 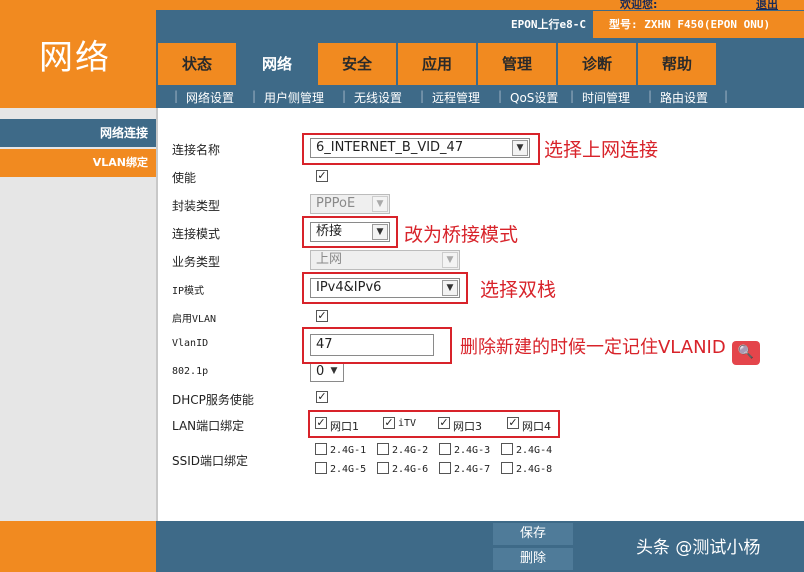 I want to click on subtab-routing: 路由设置, so click(x=684, y=97).